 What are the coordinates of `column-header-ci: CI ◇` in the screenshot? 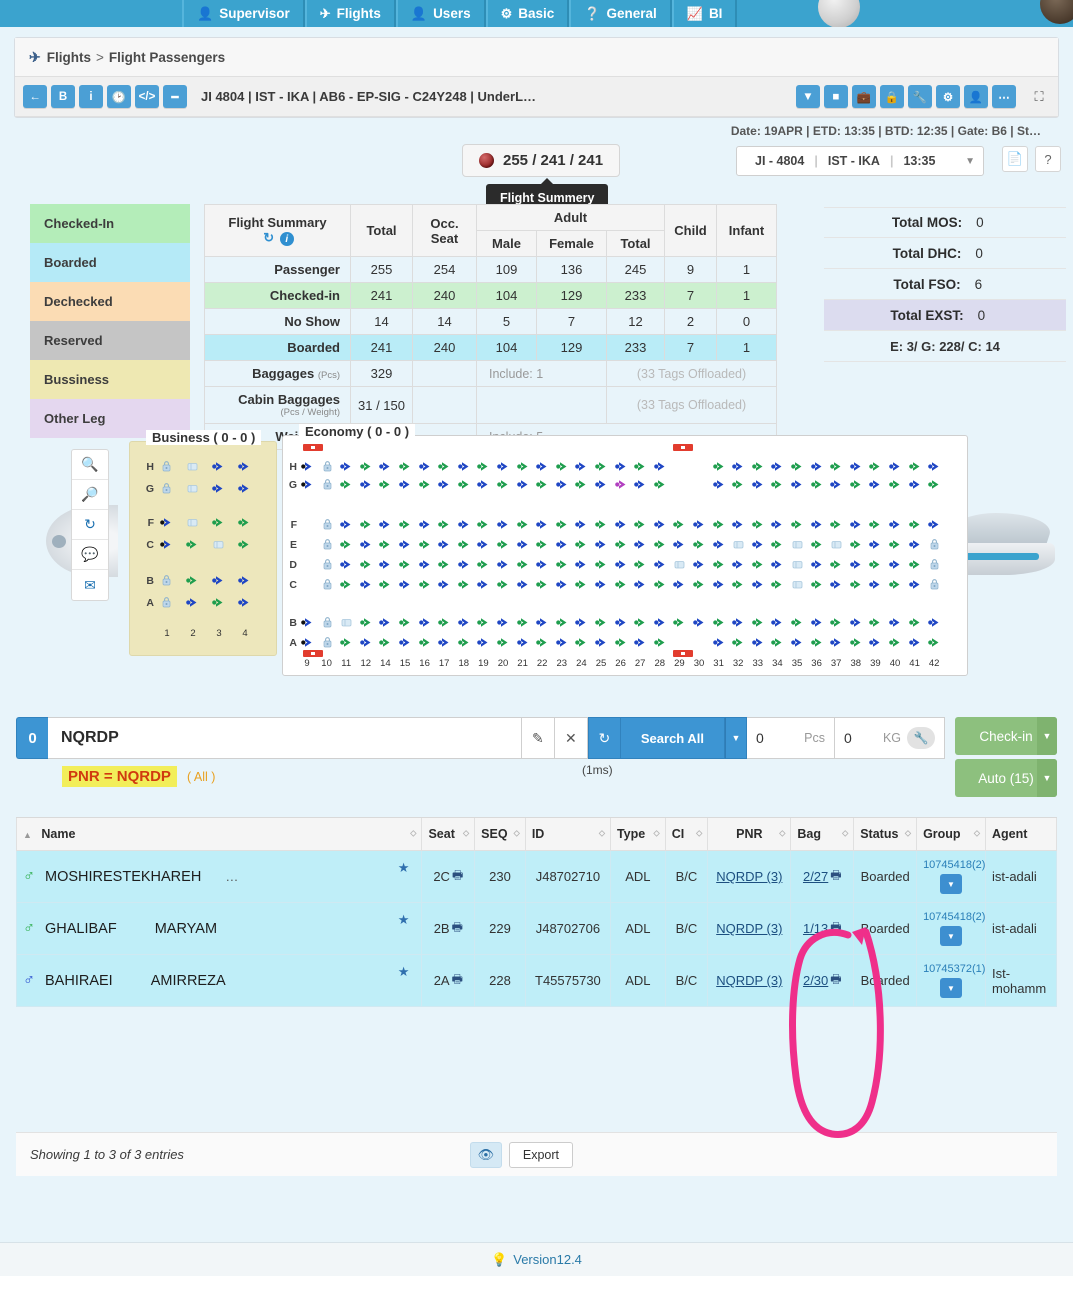 It's located at (686, 834).